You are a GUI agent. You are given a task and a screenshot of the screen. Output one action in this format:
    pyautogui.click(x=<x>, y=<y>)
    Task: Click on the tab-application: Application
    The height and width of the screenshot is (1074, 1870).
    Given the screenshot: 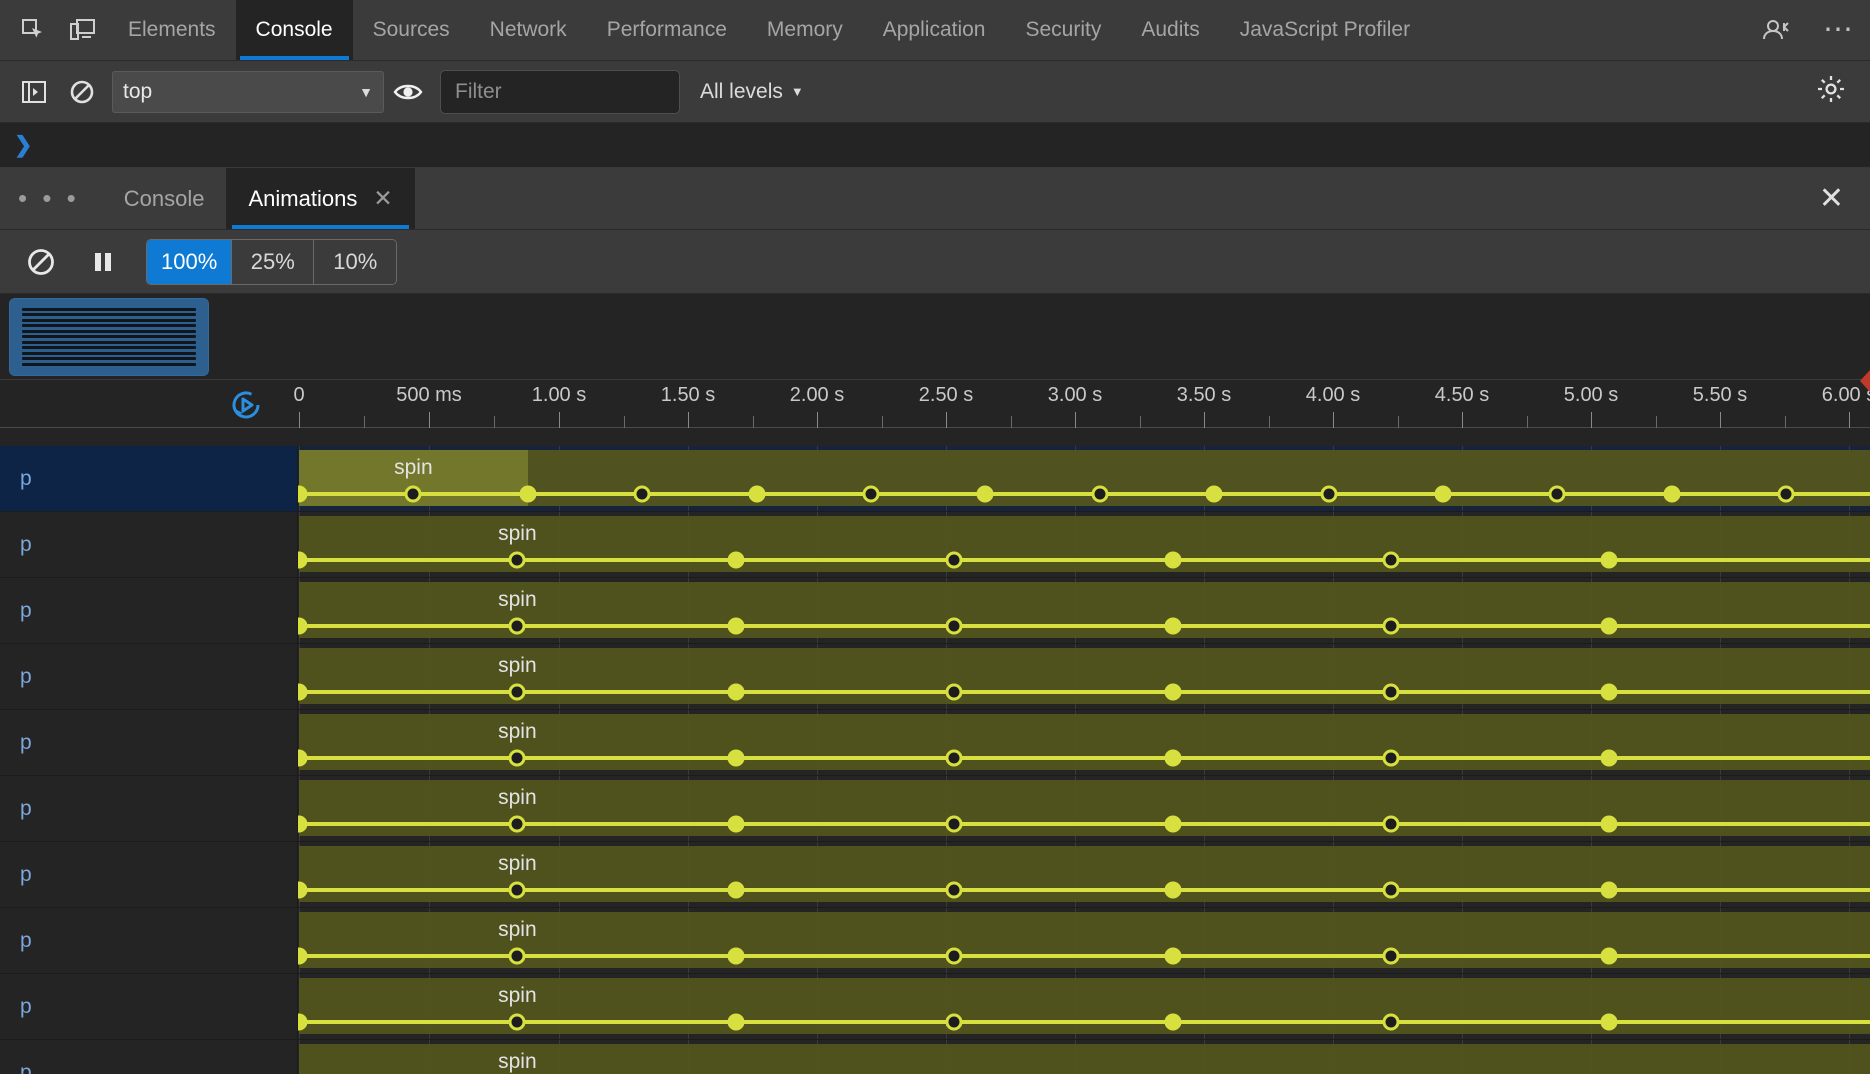 What is the action you would take?
    pyautogui.click(x=934, y=30)
    